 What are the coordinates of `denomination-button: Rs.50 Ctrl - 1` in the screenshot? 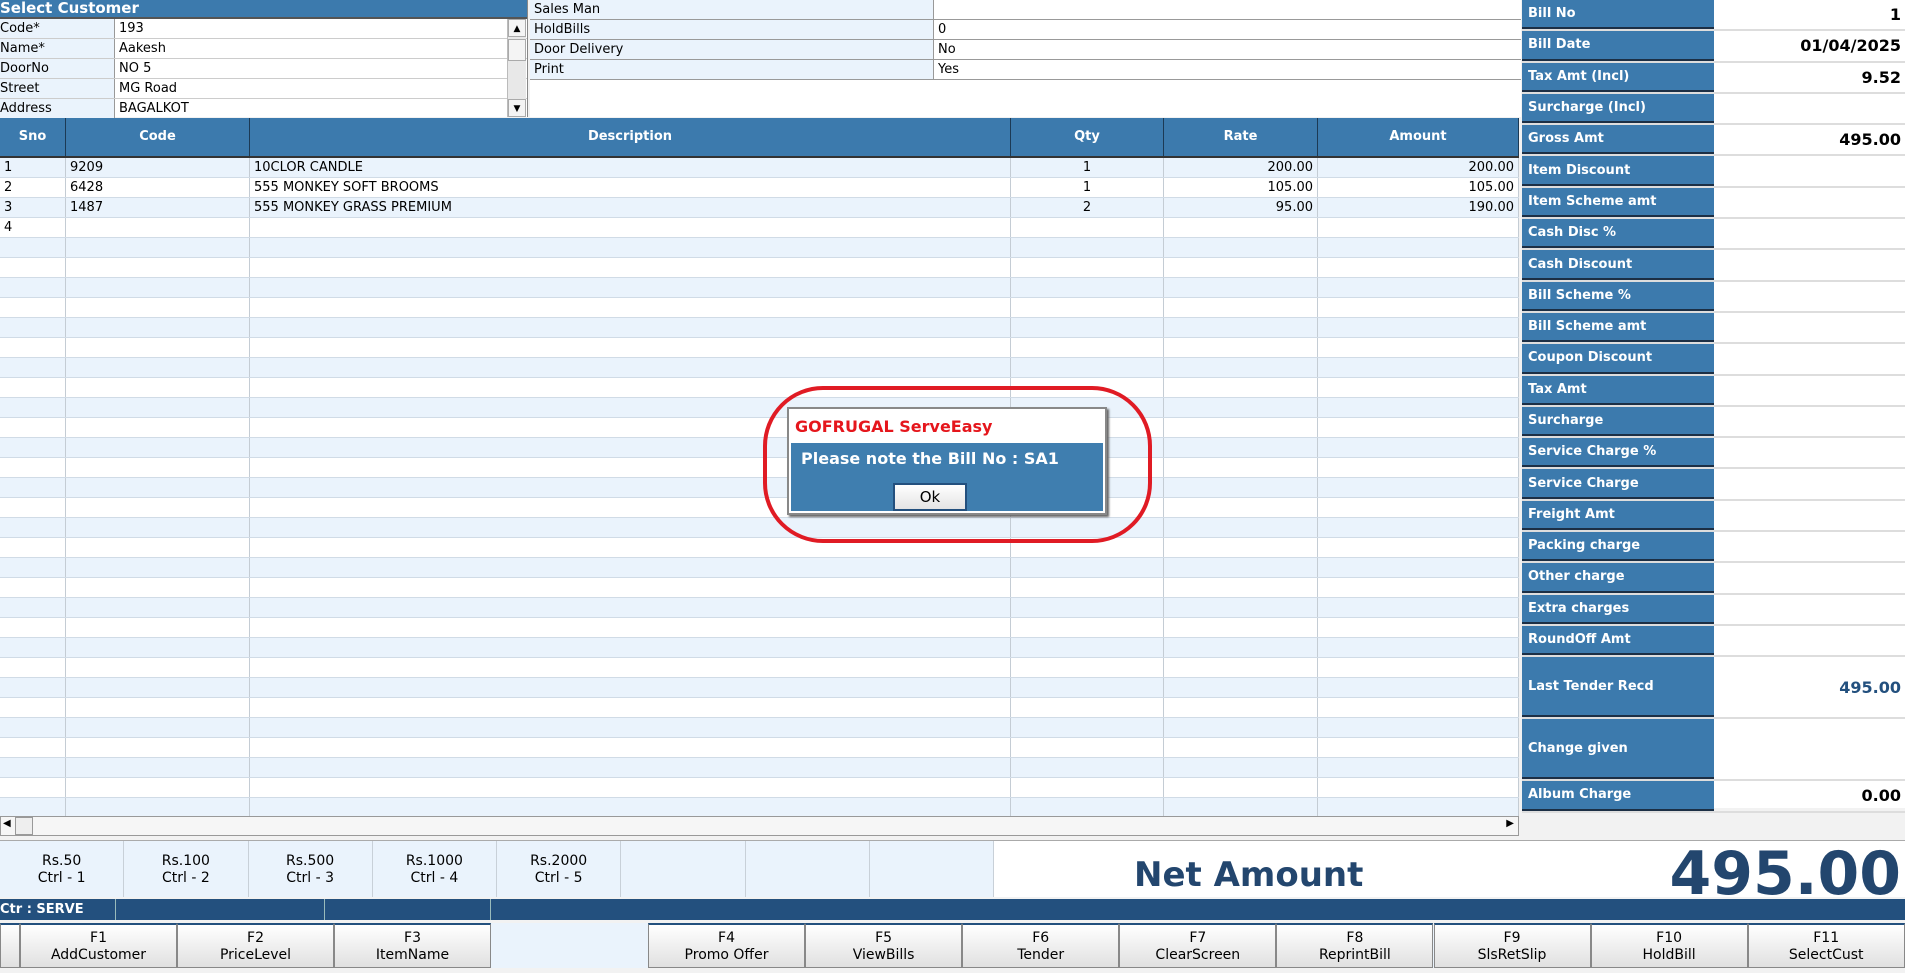 It's located at (62, 869).